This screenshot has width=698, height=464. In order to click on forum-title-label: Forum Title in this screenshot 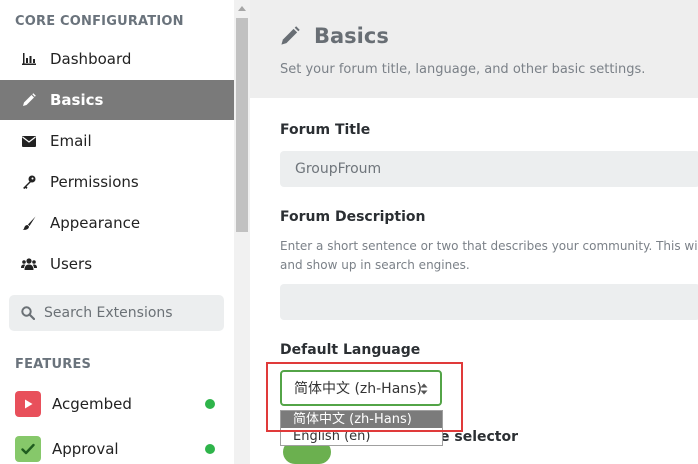, I will do `click(325, 130)`.